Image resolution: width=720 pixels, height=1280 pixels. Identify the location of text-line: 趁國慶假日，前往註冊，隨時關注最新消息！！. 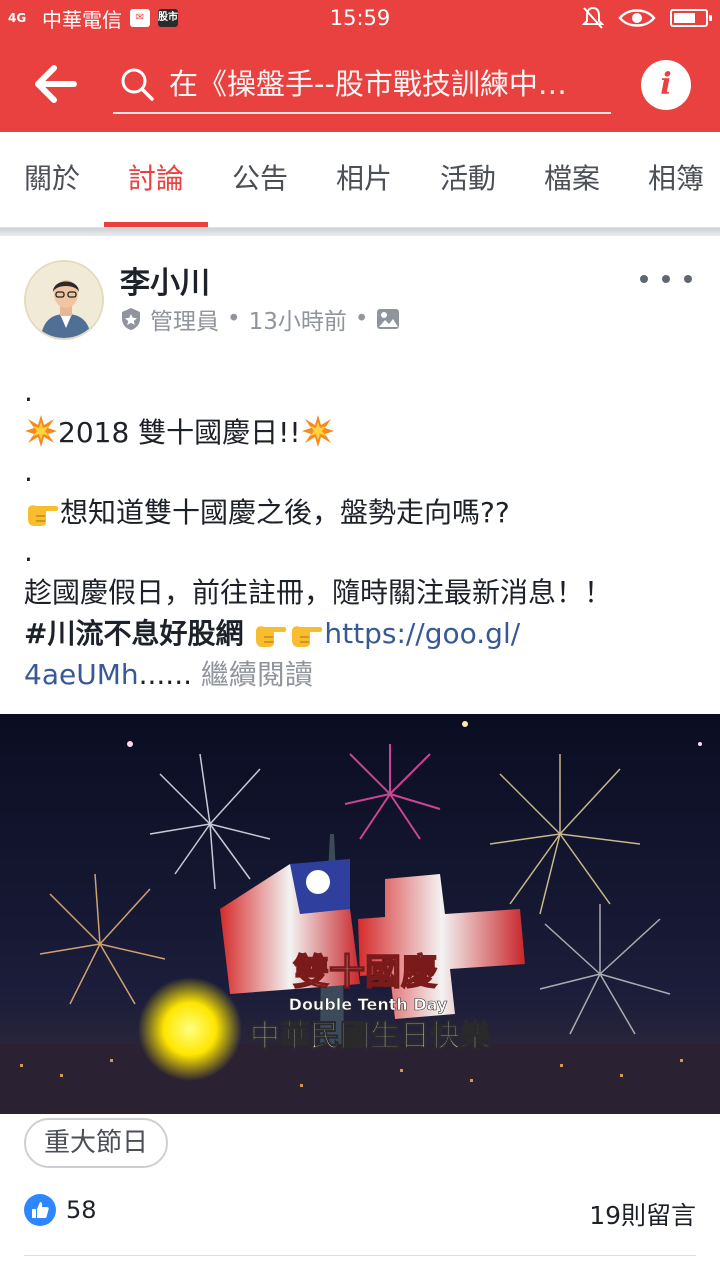
(318, 592).